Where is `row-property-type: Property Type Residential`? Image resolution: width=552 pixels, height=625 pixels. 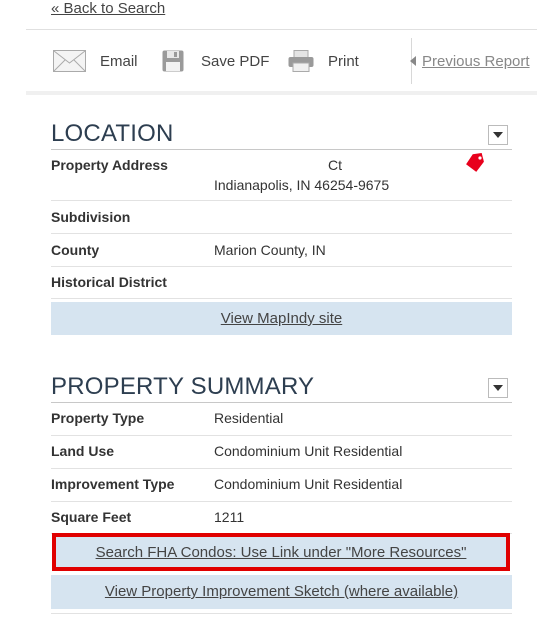 row-property-type: Property Type Residential is located at coordinates (281, 419).